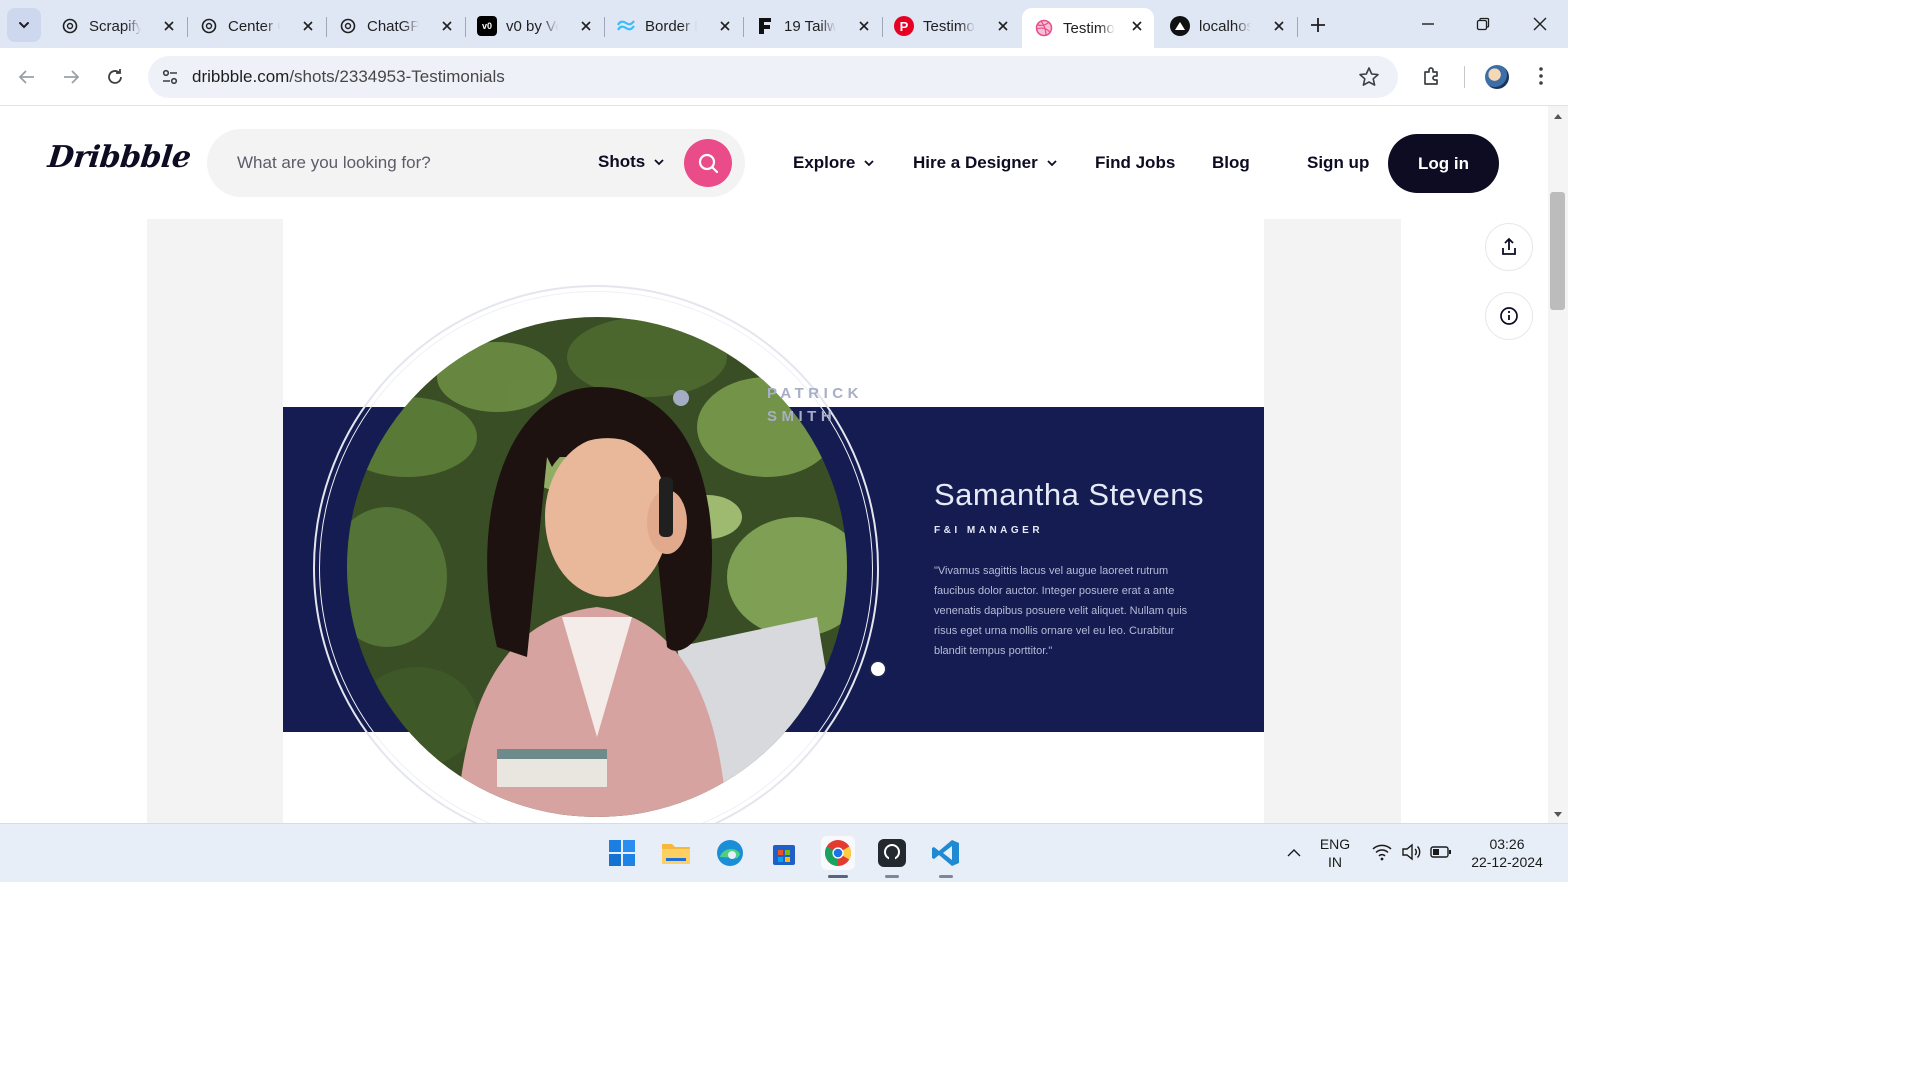  I want to click on tailwind-icon, so click(626, 26).